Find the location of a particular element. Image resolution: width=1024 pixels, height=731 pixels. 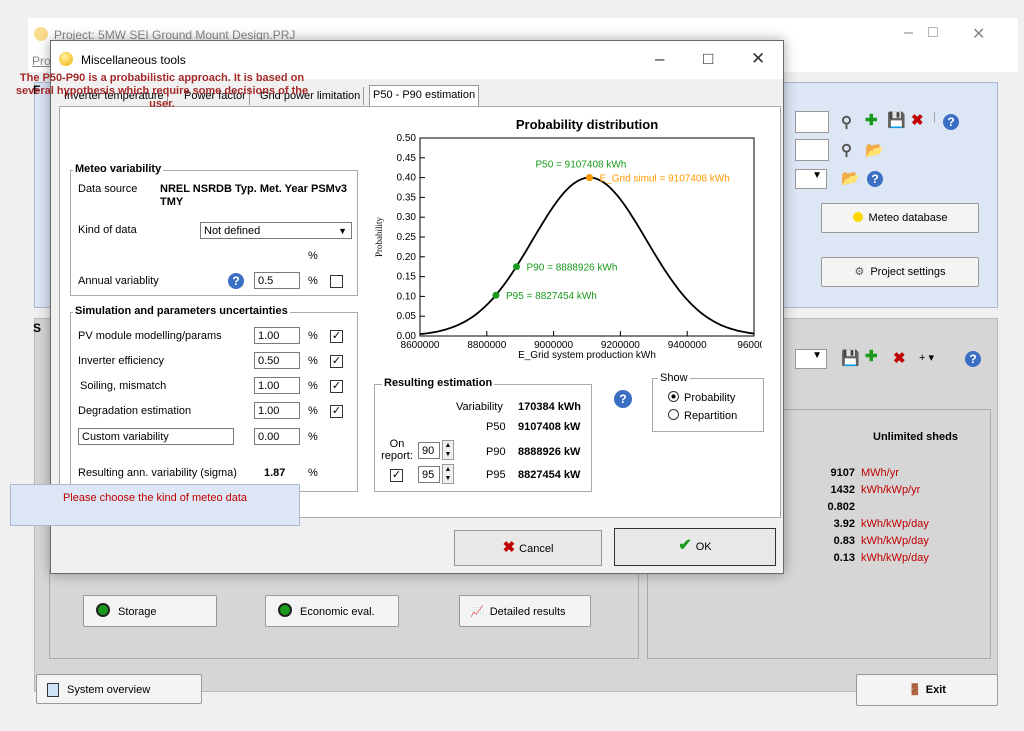

cancel-button: ✖ Cancel is located at coordinates (528, 548).